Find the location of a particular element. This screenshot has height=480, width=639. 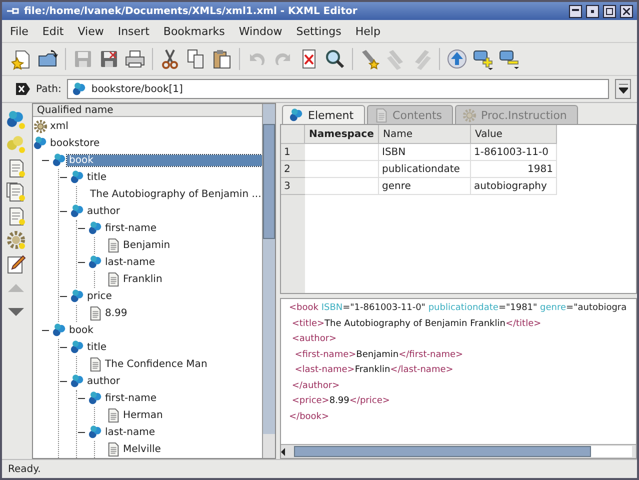

down-arrow-icon is located at coordinates (623, 89).